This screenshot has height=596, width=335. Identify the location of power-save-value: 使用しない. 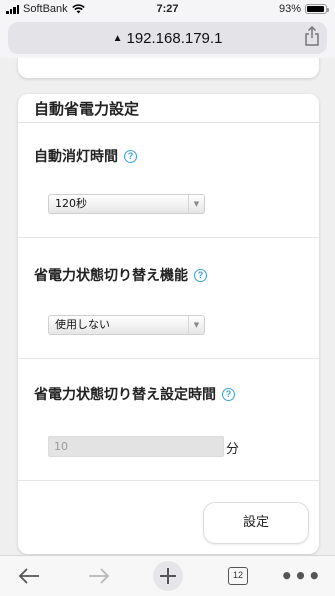
(82, 324).